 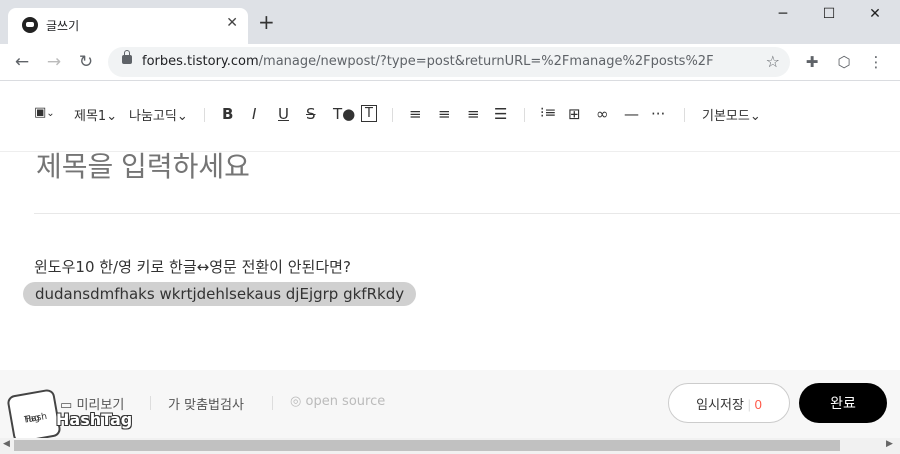 I want to click on browser-tab: 글쓰기 ✕, so click(x=128, y=26).